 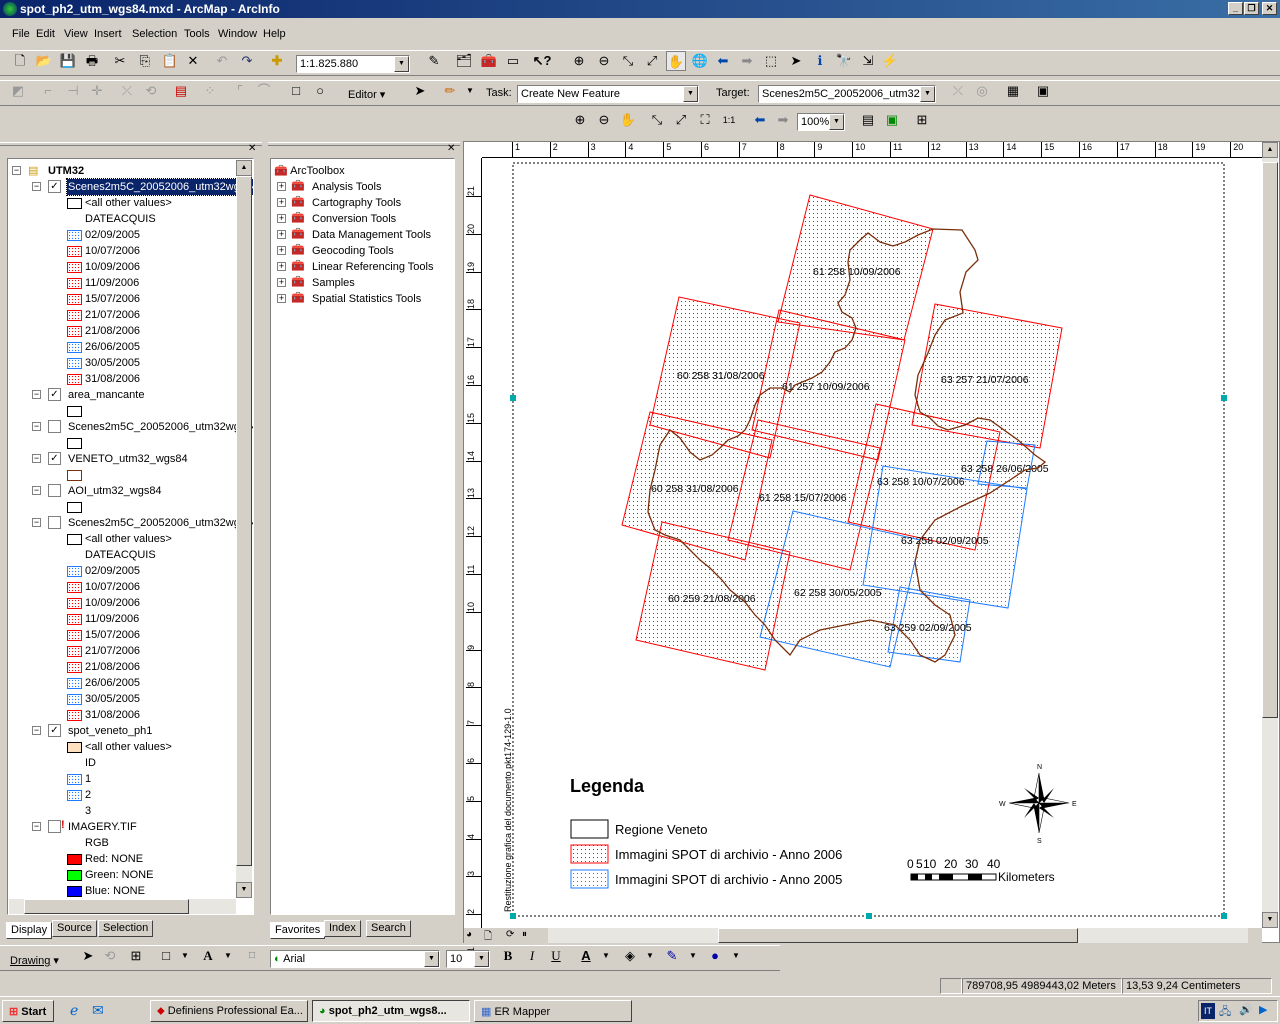 I want to click on toolset-item: Linear Referencing Tools, so click(x=372, y=267).